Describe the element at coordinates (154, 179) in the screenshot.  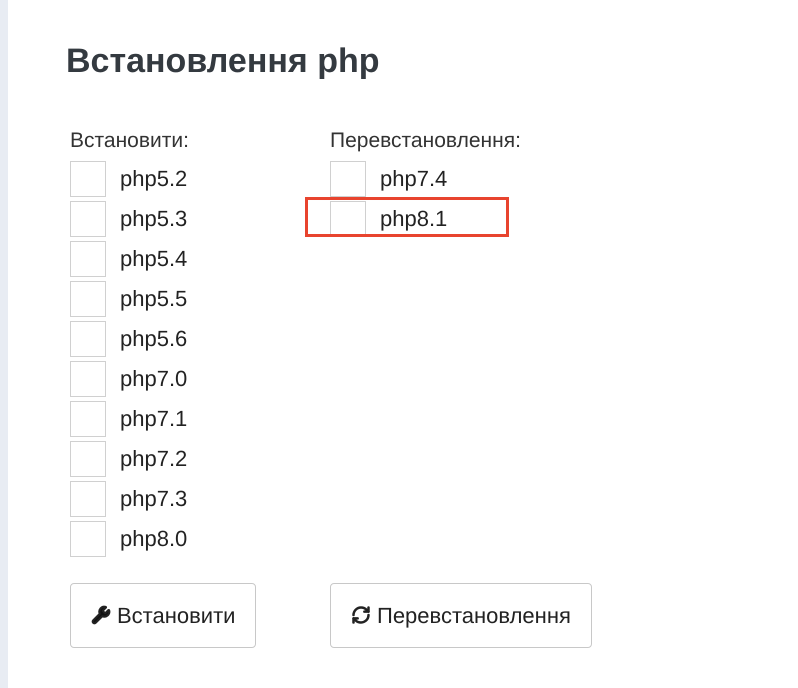
I see `checkbox-label: php5.2` at that location.